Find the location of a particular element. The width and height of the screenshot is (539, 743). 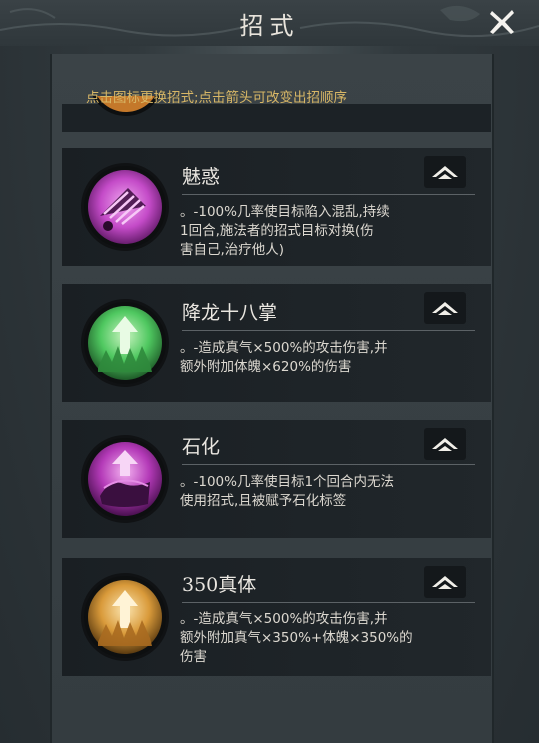

green-crystal-arrow-icon is located at coordinates (125, 343).